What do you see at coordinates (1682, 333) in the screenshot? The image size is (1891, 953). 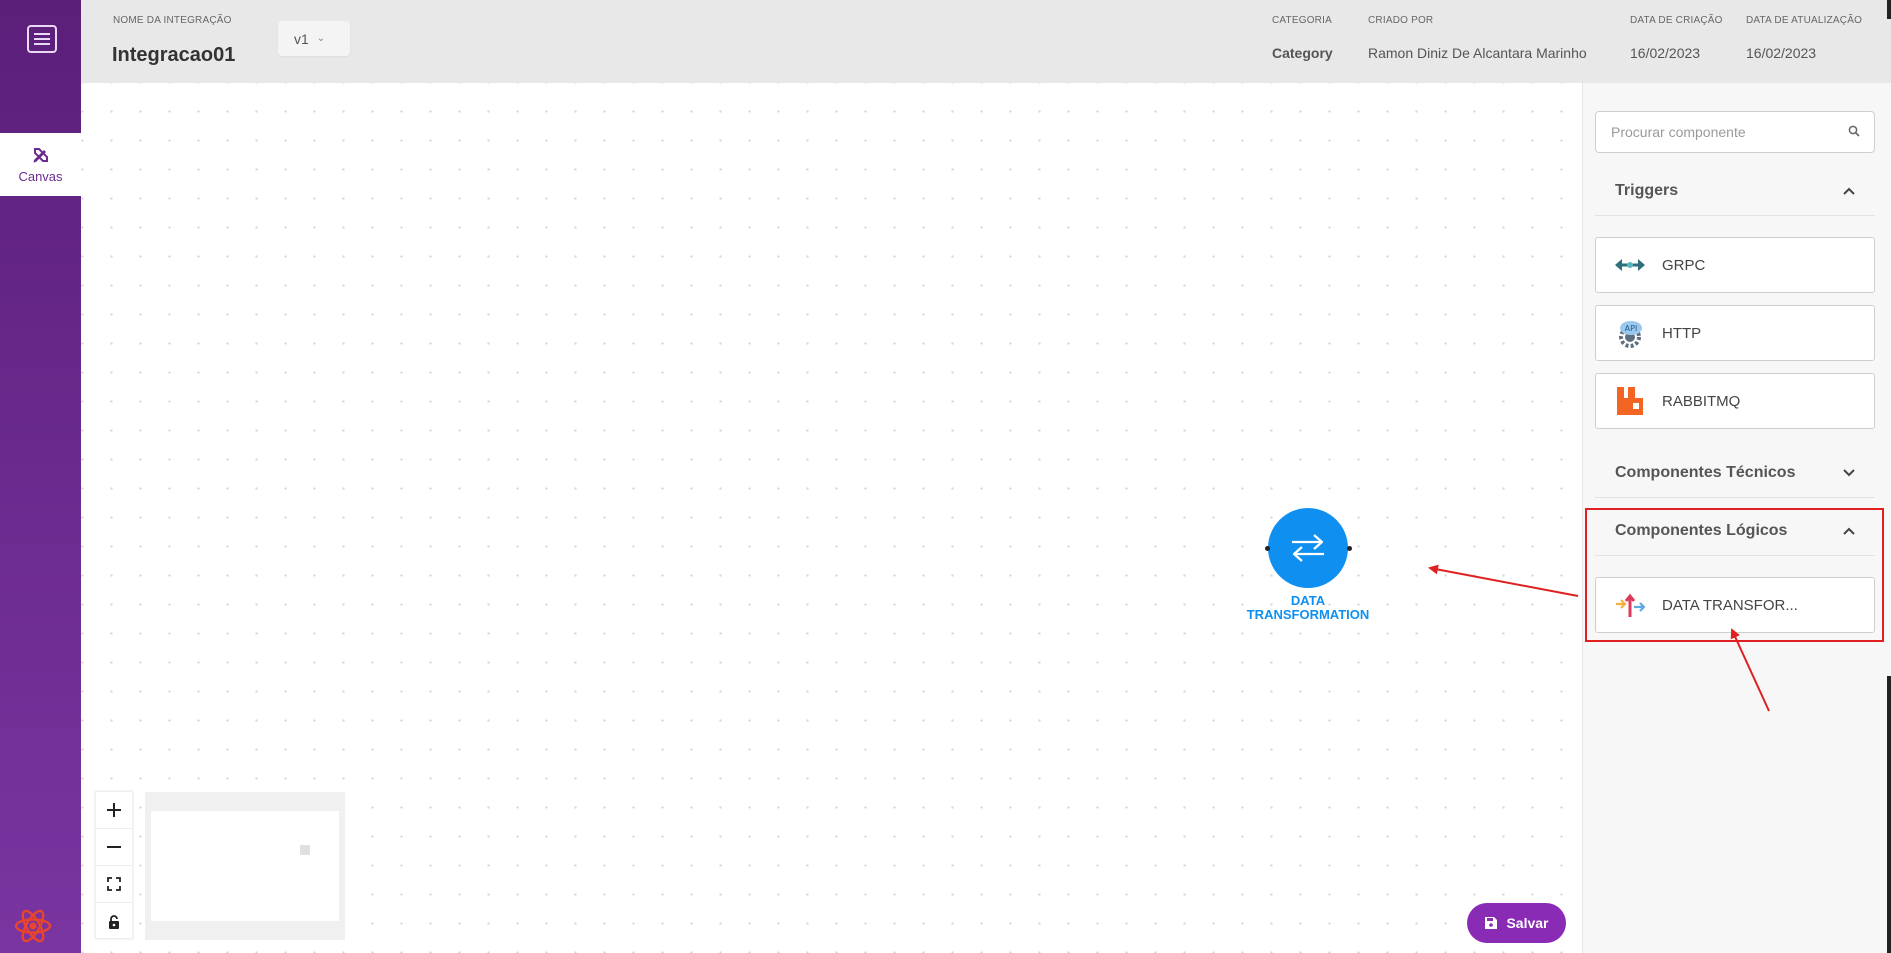 I see `component-name: HTTP` at bounding box center [1682, 333].